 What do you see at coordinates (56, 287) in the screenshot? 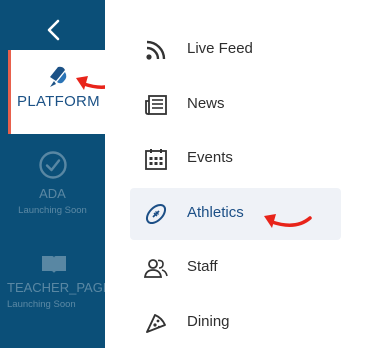
I see `rail-item-title: TEACHER_PAGE` at bounding box center [56, 287].